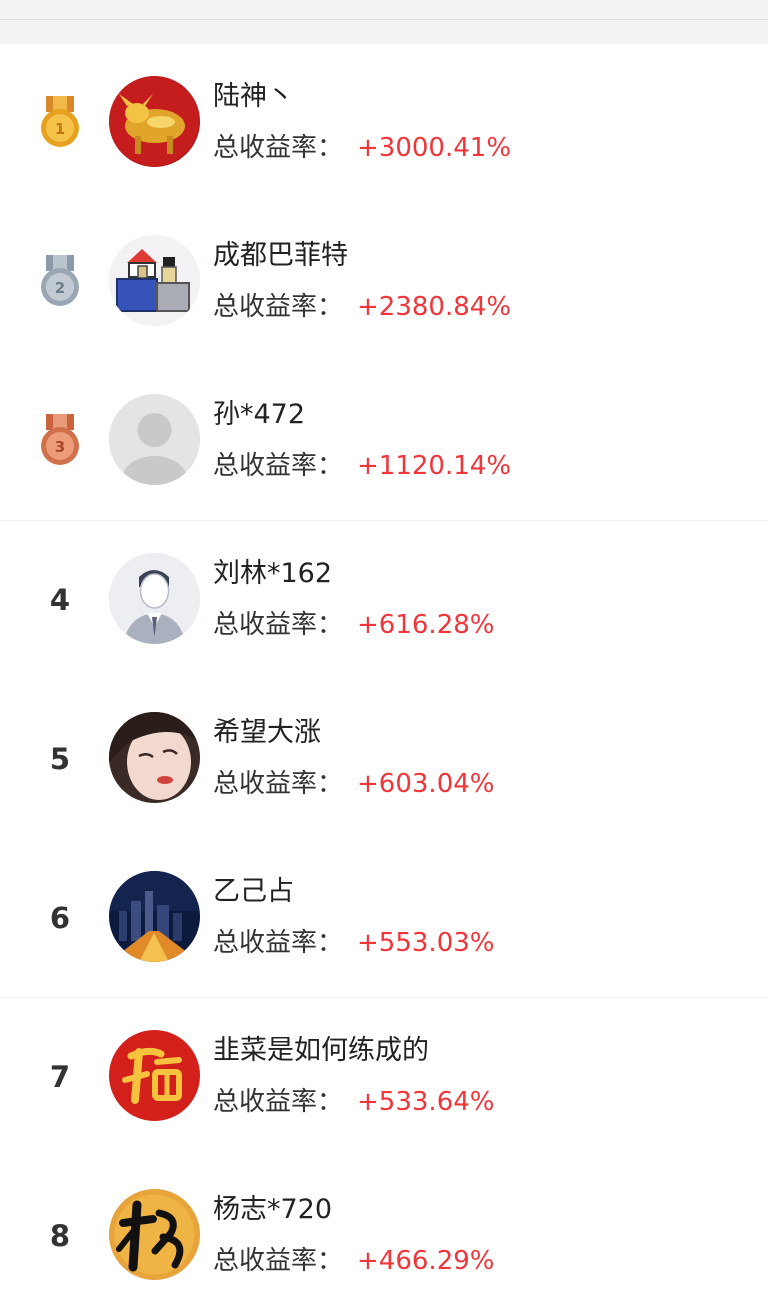  Describe the element at coordinates (353, 1103) in the screenshot. I see `yield-row: 总收益率： +533.64%` at that location.